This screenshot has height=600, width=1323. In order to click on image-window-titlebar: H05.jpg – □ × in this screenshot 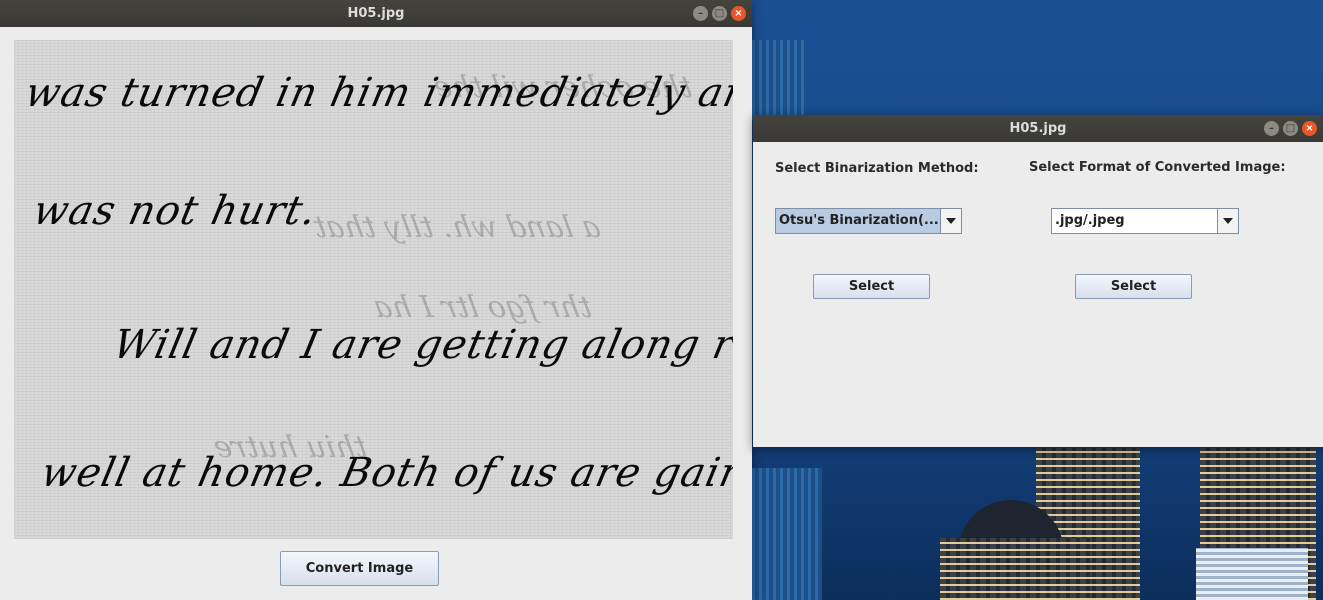, I will do `click(376, 13)`.